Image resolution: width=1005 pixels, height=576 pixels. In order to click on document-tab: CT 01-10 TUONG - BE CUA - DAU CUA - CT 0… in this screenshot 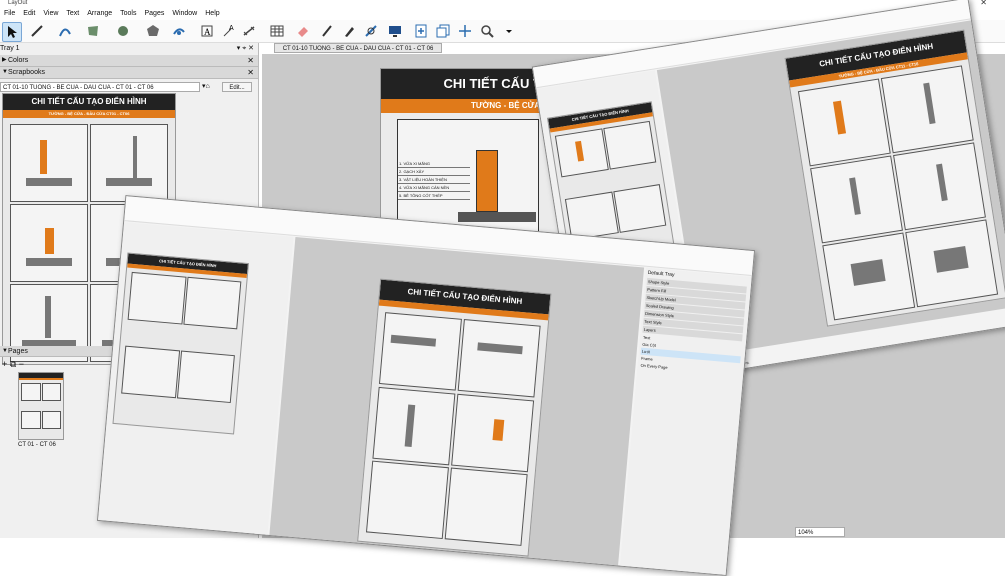, I will do `click(358, 48)`.